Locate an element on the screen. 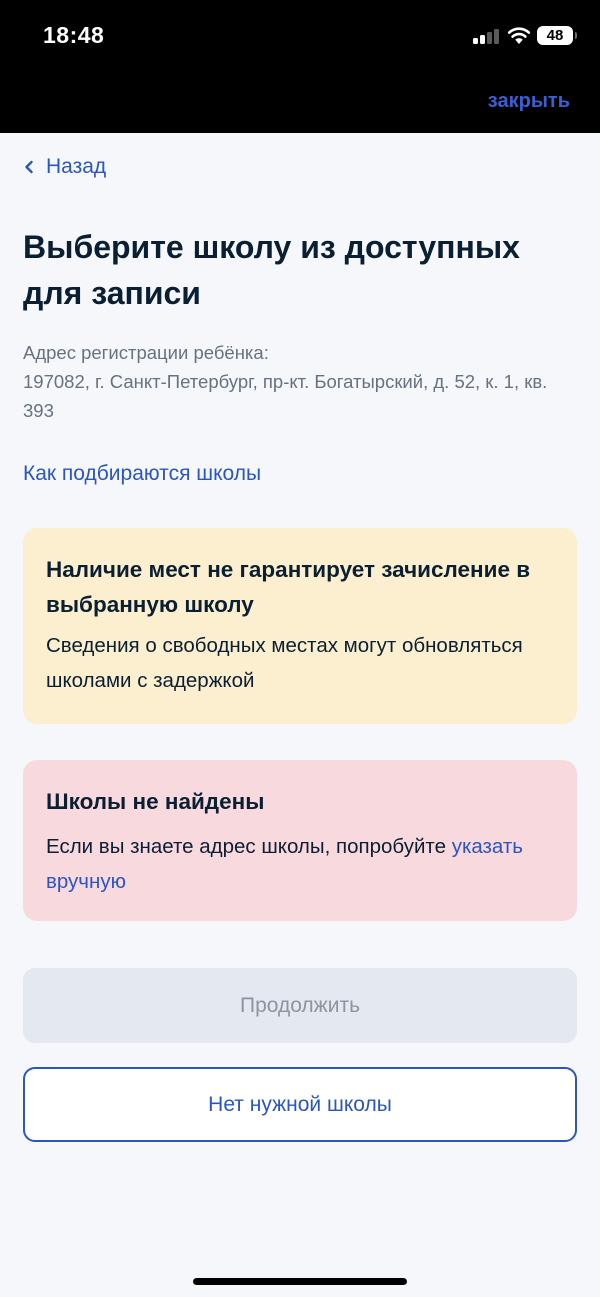  chevron-left-icon is located at coordinates (29, 167).